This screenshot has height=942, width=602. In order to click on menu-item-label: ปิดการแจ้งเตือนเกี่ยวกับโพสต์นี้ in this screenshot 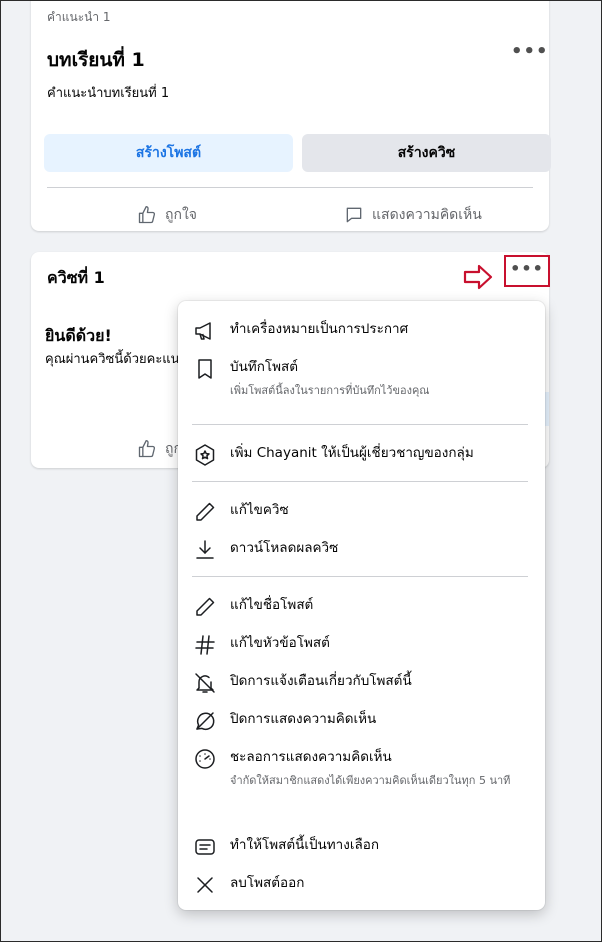, I will do `click(321, 681)`.